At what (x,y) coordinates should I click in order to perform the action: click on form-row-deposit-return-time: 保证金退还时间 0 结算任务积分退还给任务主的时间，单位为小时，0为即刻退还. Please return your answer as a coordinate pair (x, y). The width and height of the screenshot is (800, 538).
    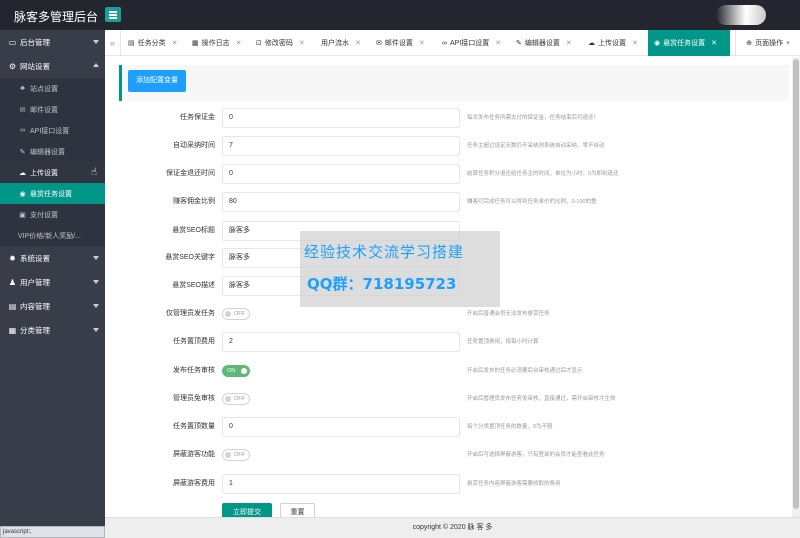
    Looking at the image, I should click on (448, 174).